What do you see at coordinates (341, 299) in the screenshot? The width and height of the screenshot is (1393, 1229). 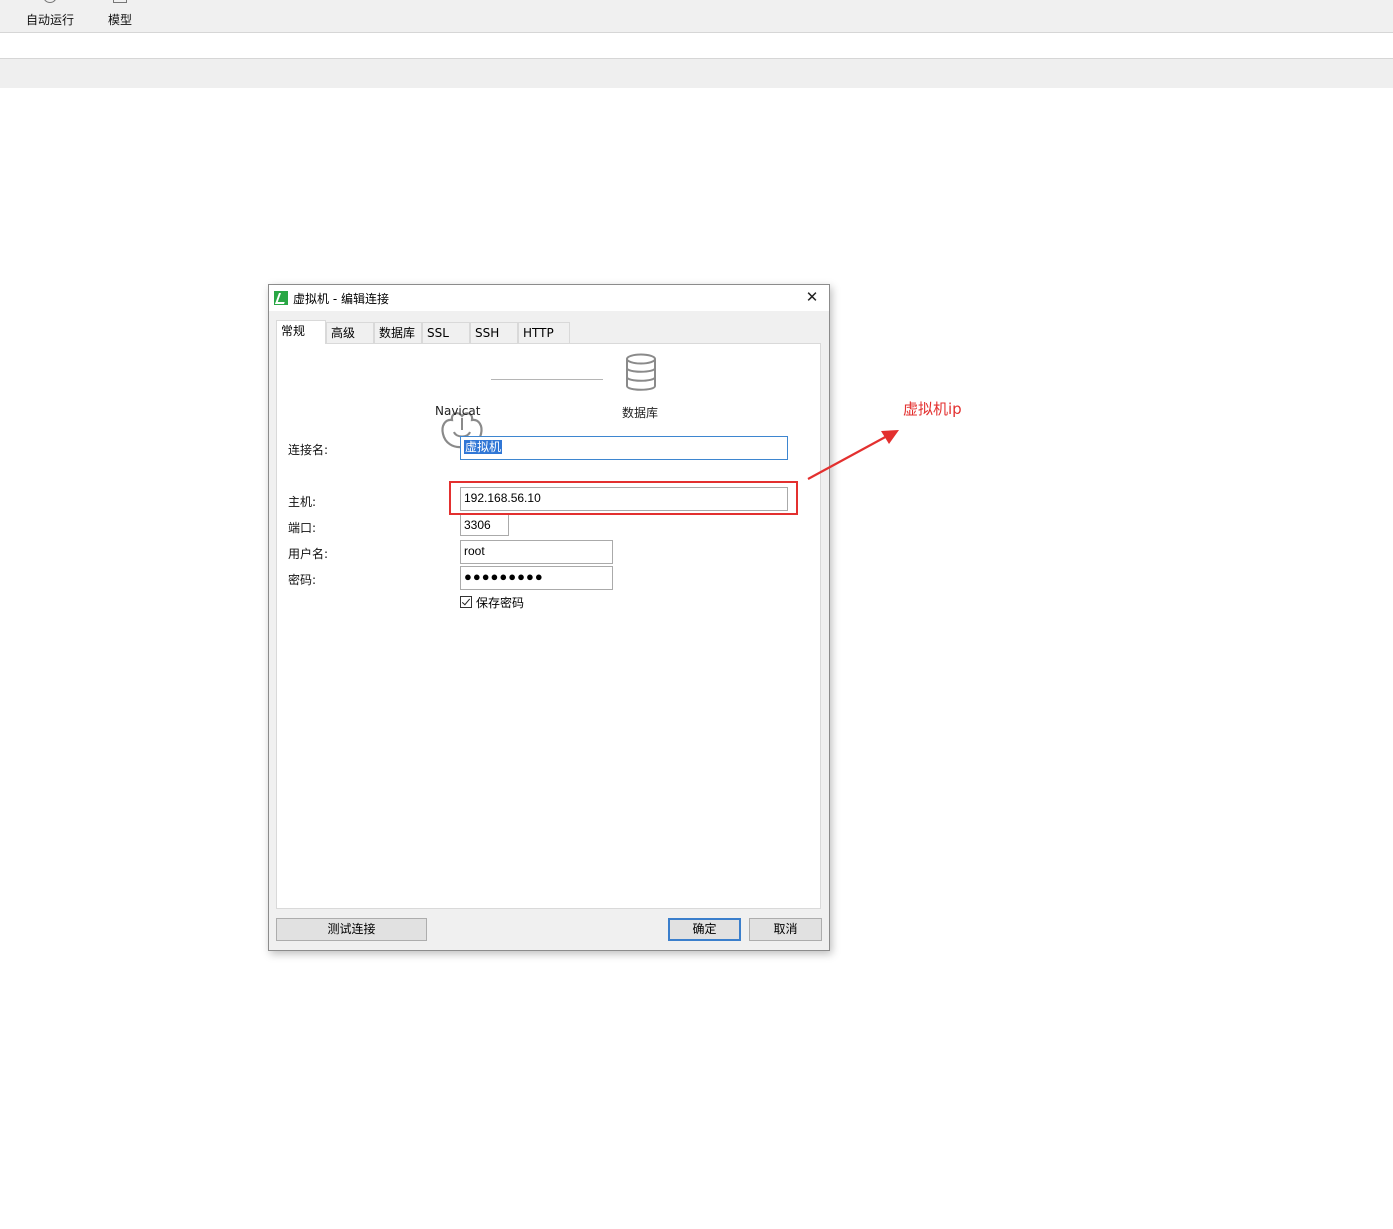 I see `dialog-title: 虚拟机 - 编辑连接` at bounding box center [341, 299].